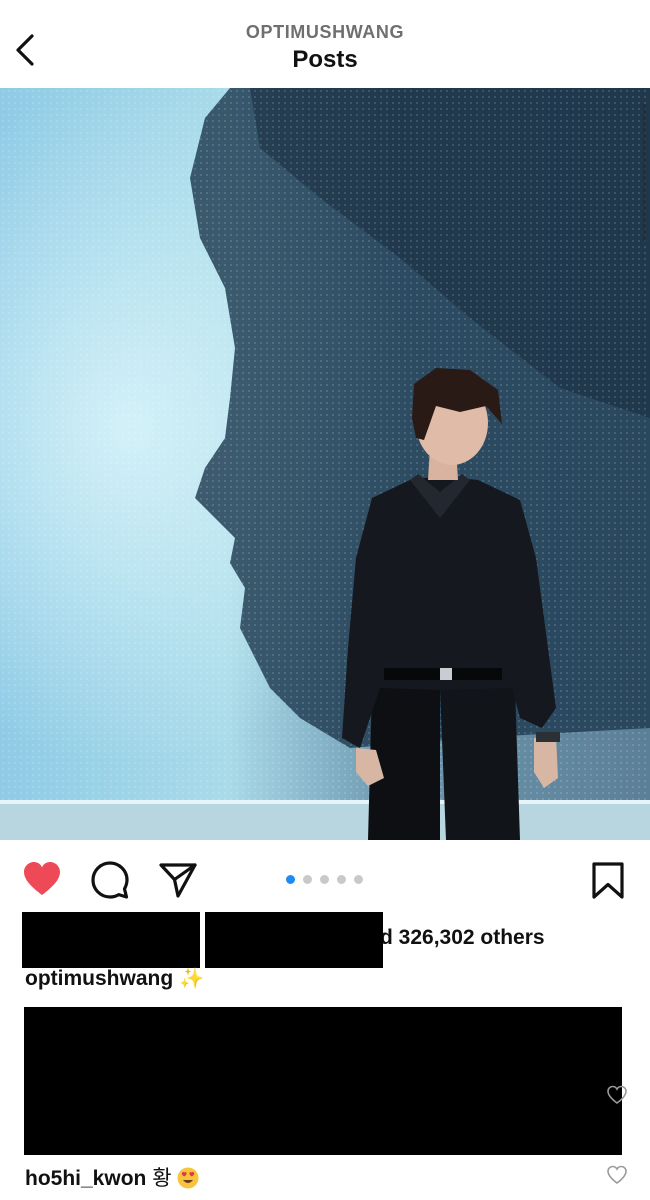 The image size is (650, 1200). Describe the element at coordinates (462, 938) in the screenshot. I see `likes-count: d 326,302 others` at that location.